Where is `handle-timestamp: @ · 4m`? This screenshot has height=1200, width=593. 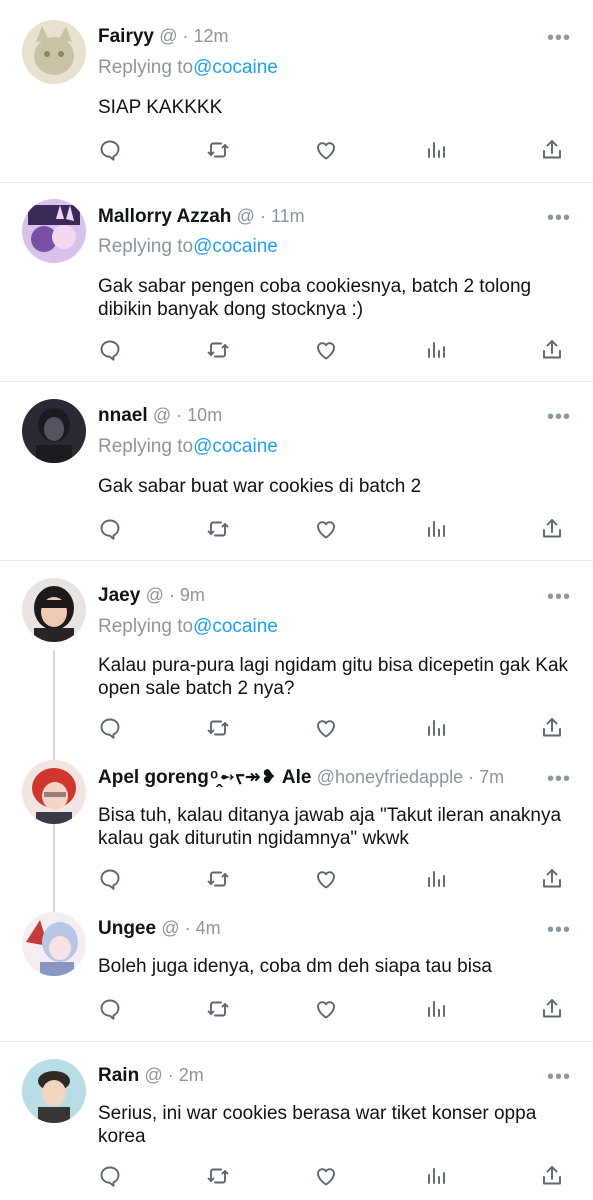
handle-timestamp: @ · 4m is located at coordinates (191, 928).